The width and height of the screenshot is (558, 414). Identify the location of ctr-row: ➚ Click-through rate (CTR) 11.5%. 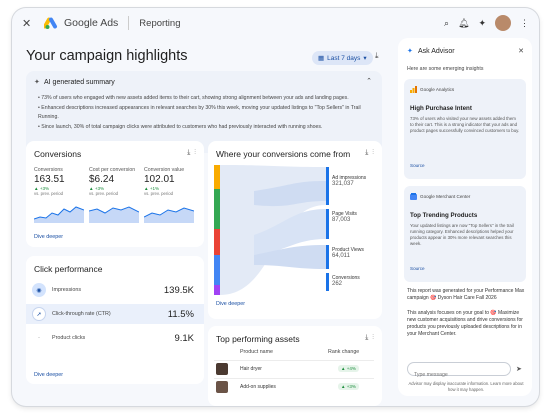
(115, 314).